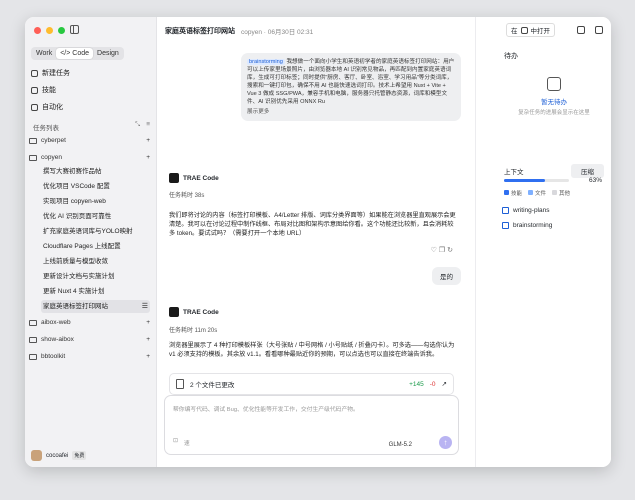  What do you see at coordinates (435, 250) in the screenshot?
I see `thumbs-up-icon: ♡` at bounding box center [435, 250].